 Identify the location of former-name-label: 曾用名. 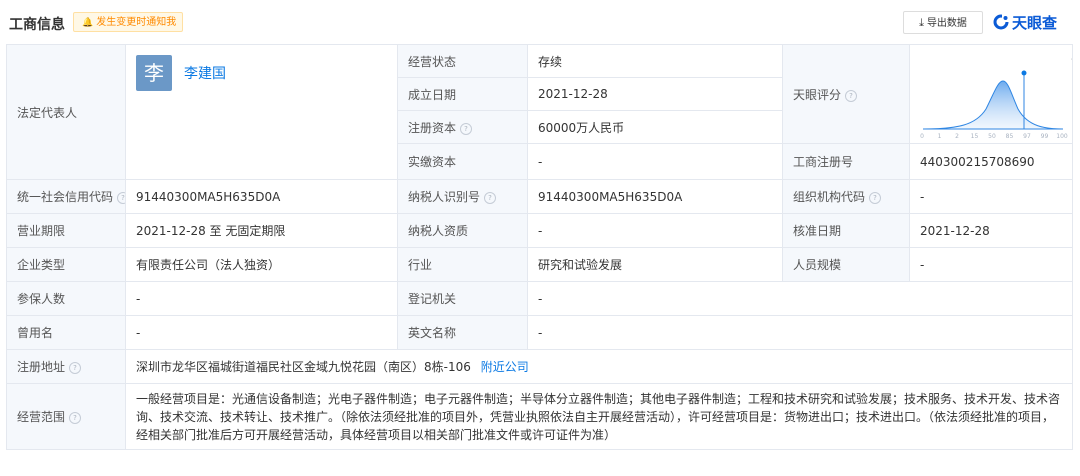
(66, 332).